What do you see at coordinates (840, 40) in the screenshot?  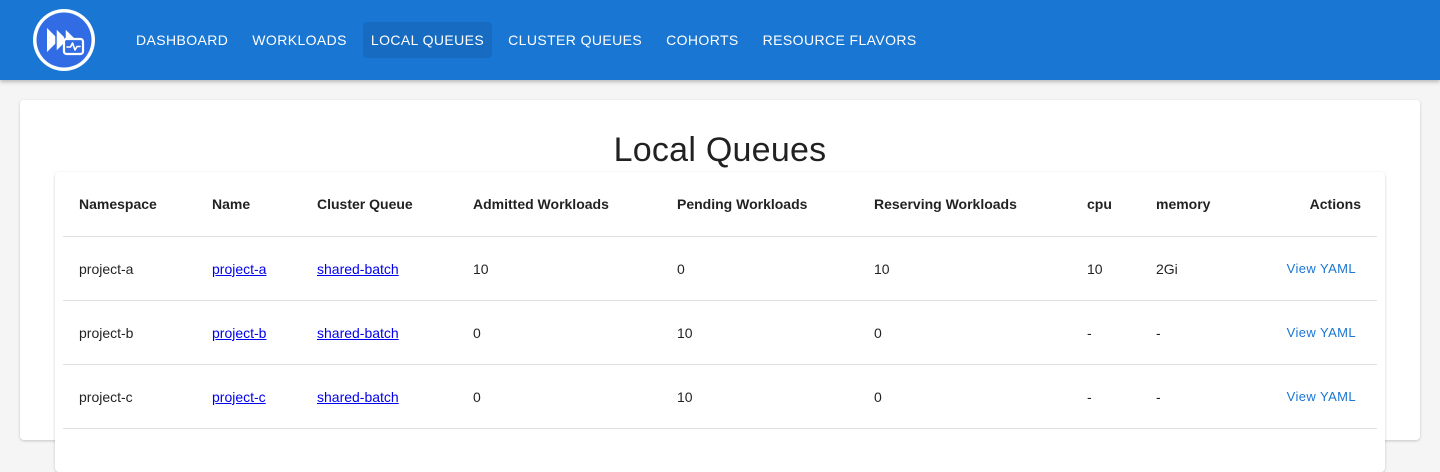 I see `nav-resource-flavors: RESOURCE FLAVORS` at bounding box center [840, 40].